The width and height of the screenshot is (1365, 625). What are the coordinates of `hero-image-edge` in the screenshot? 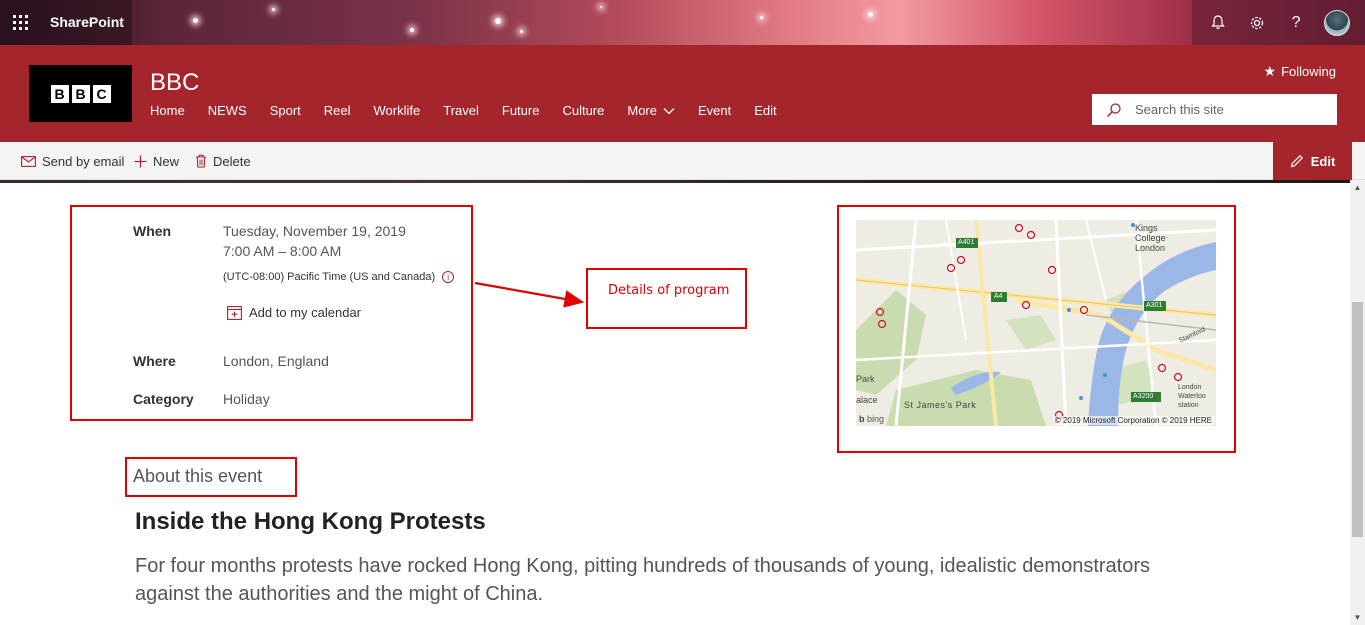 It's located at (675, 181).